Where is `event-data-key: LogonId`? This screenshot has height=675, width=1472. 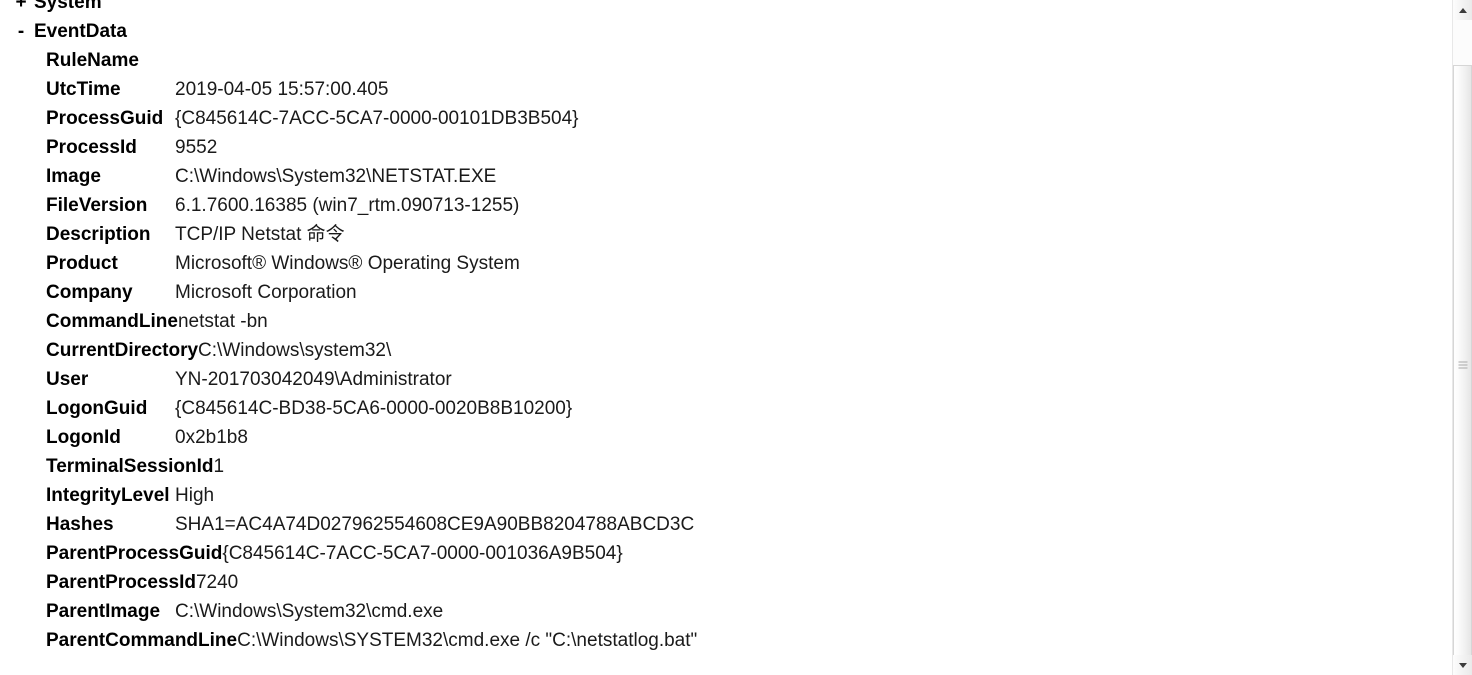
event-data-key: LogonId is located at coordinates (83, 437).